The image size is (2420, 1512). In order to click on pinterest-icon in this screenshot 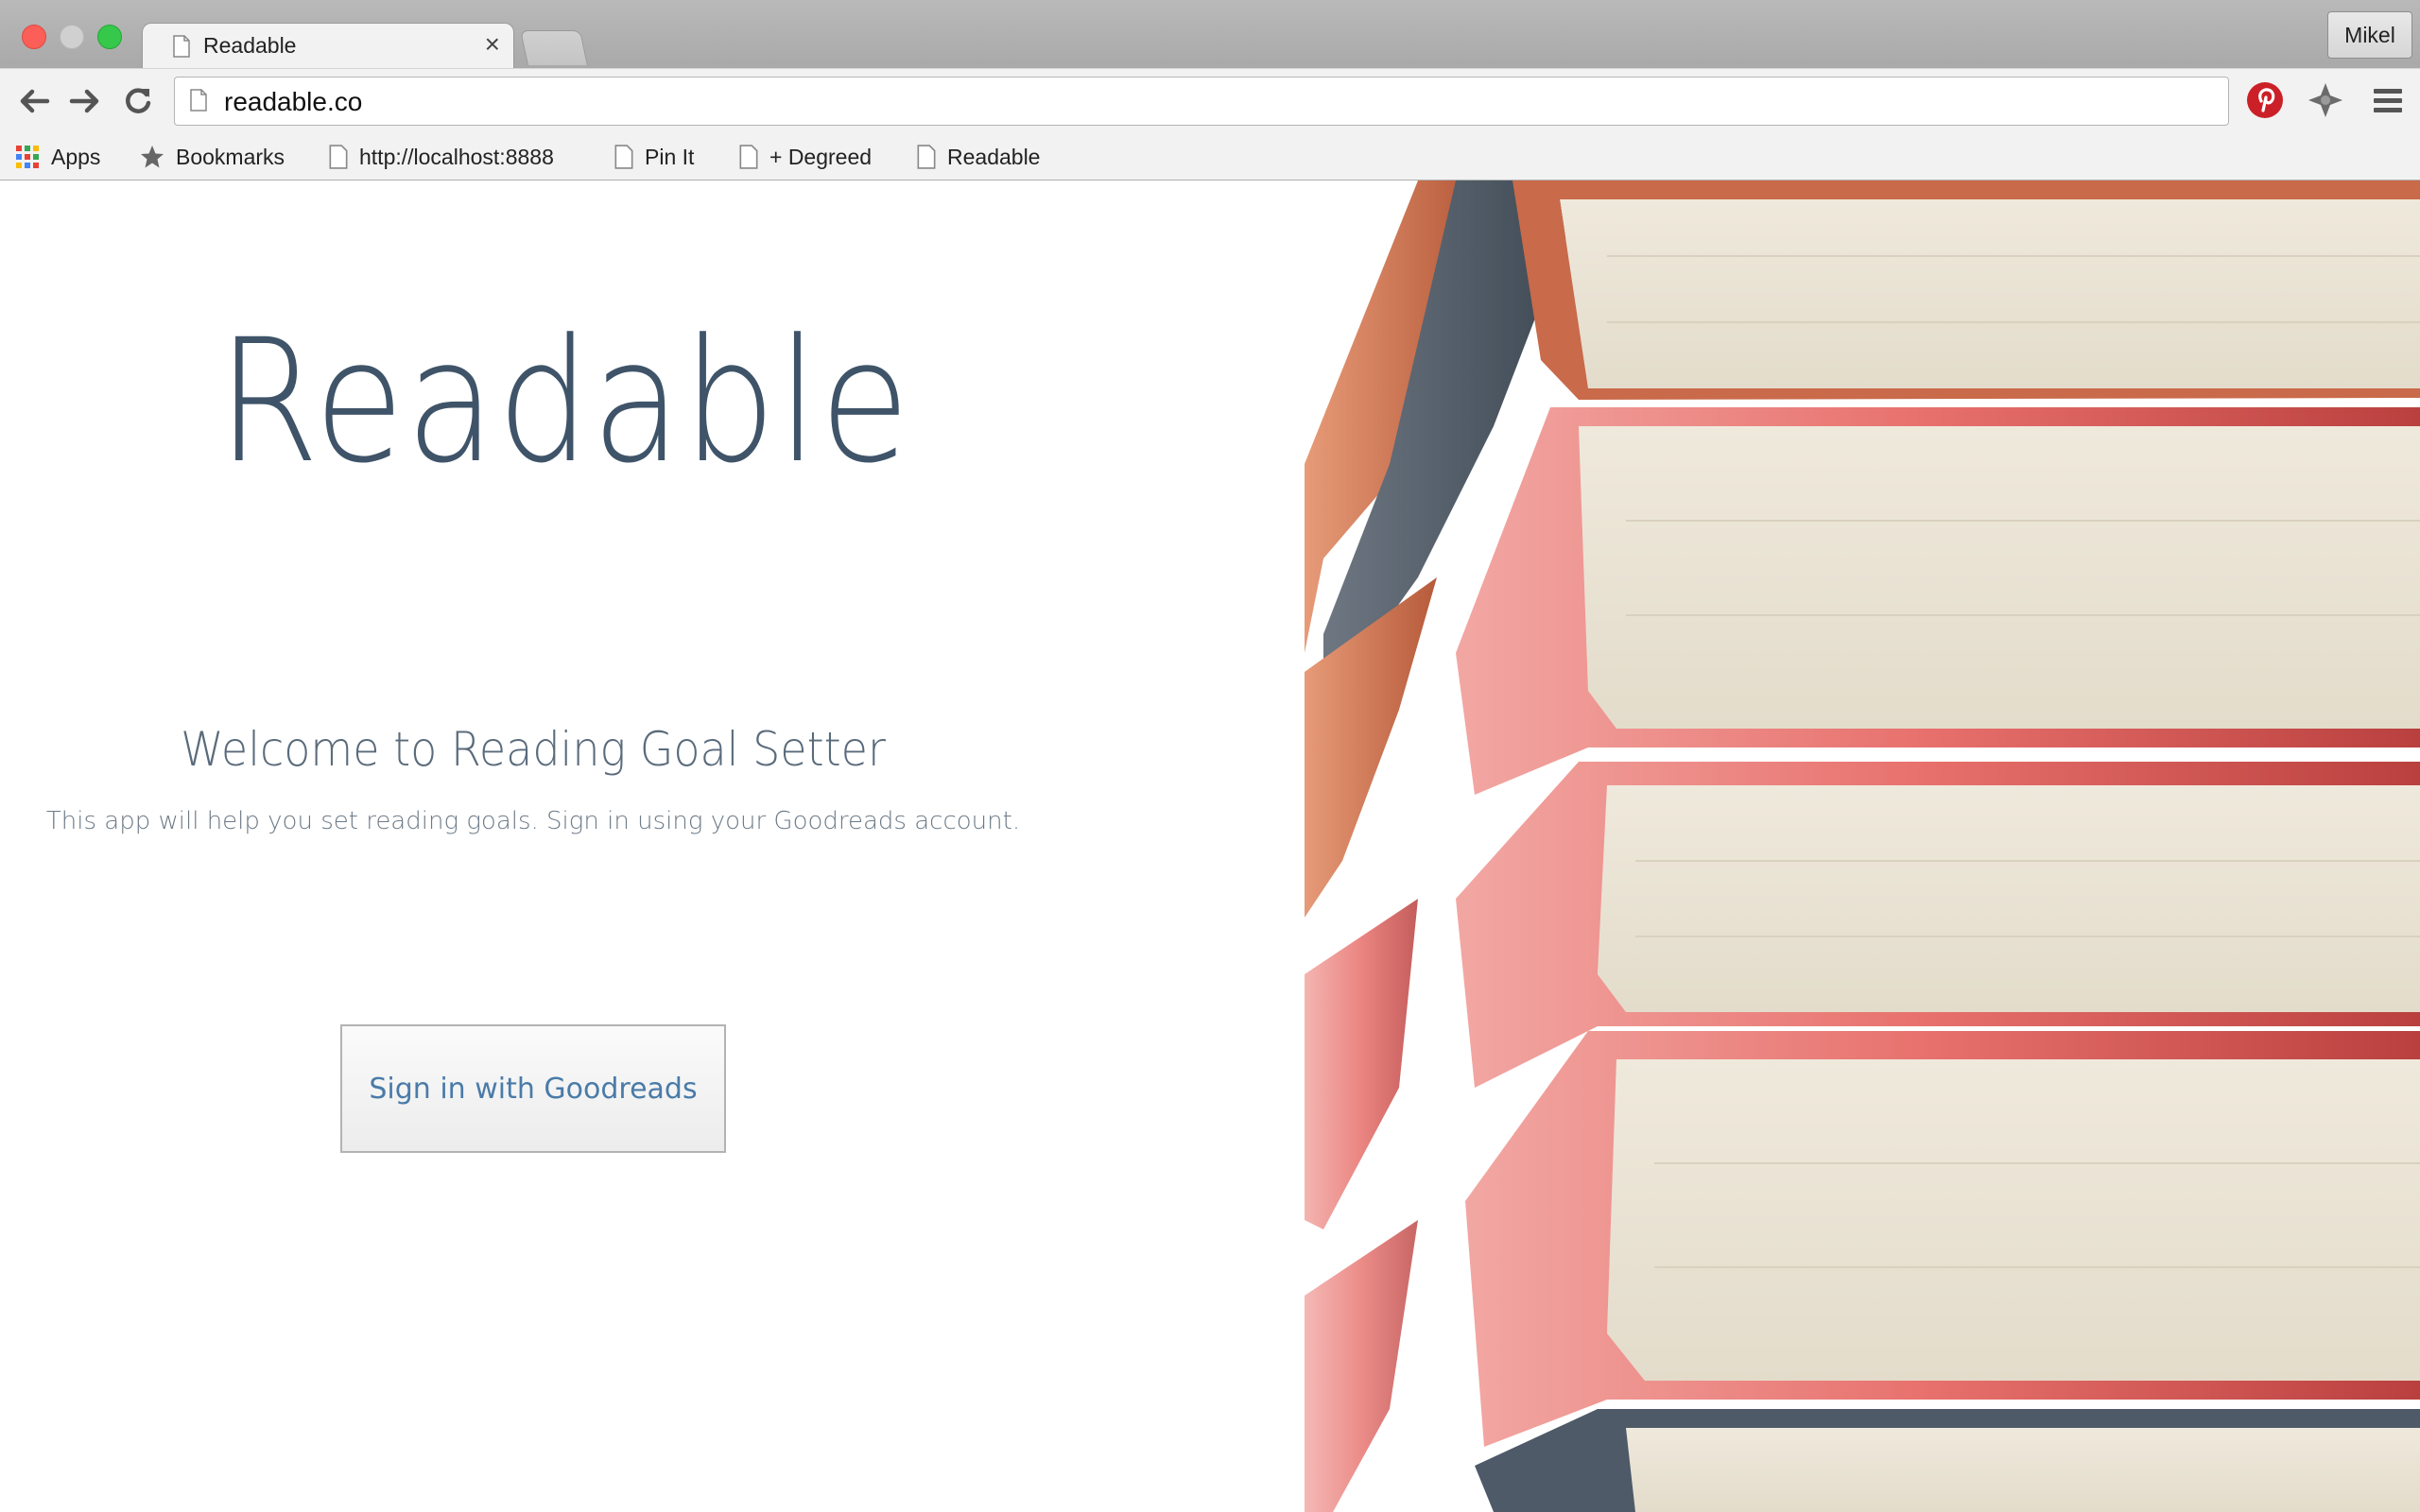, I will do `click(2265, 100)`.